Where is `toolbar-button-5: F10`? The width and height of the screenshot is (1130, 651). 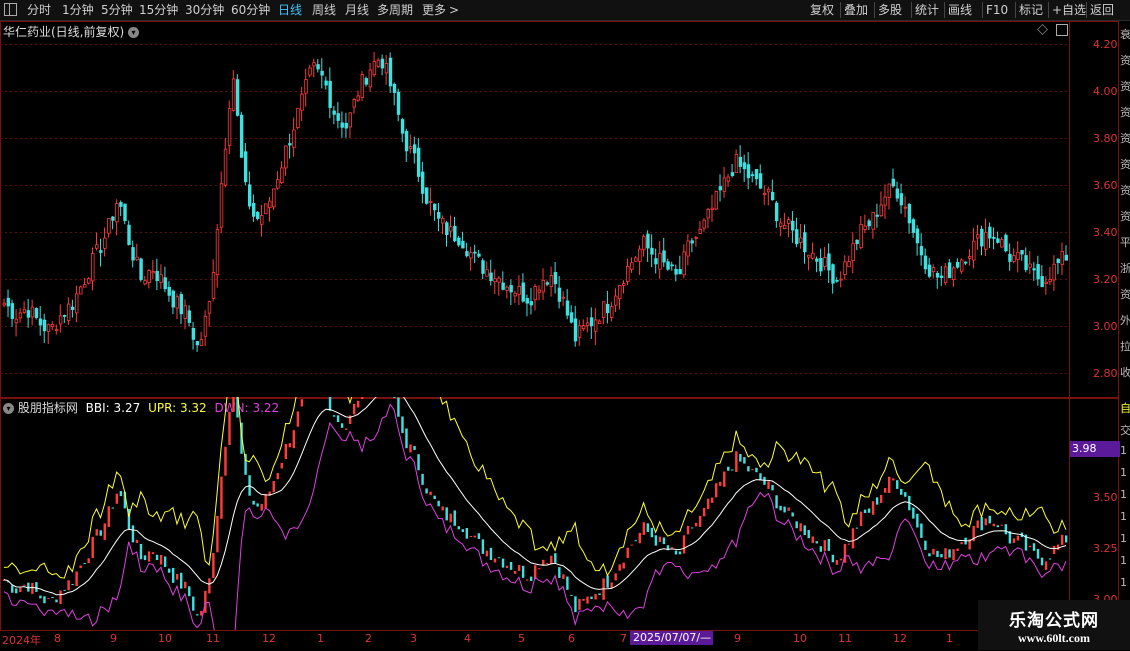
toolbar-button-5: F10 is located at coordinates (997, 10).